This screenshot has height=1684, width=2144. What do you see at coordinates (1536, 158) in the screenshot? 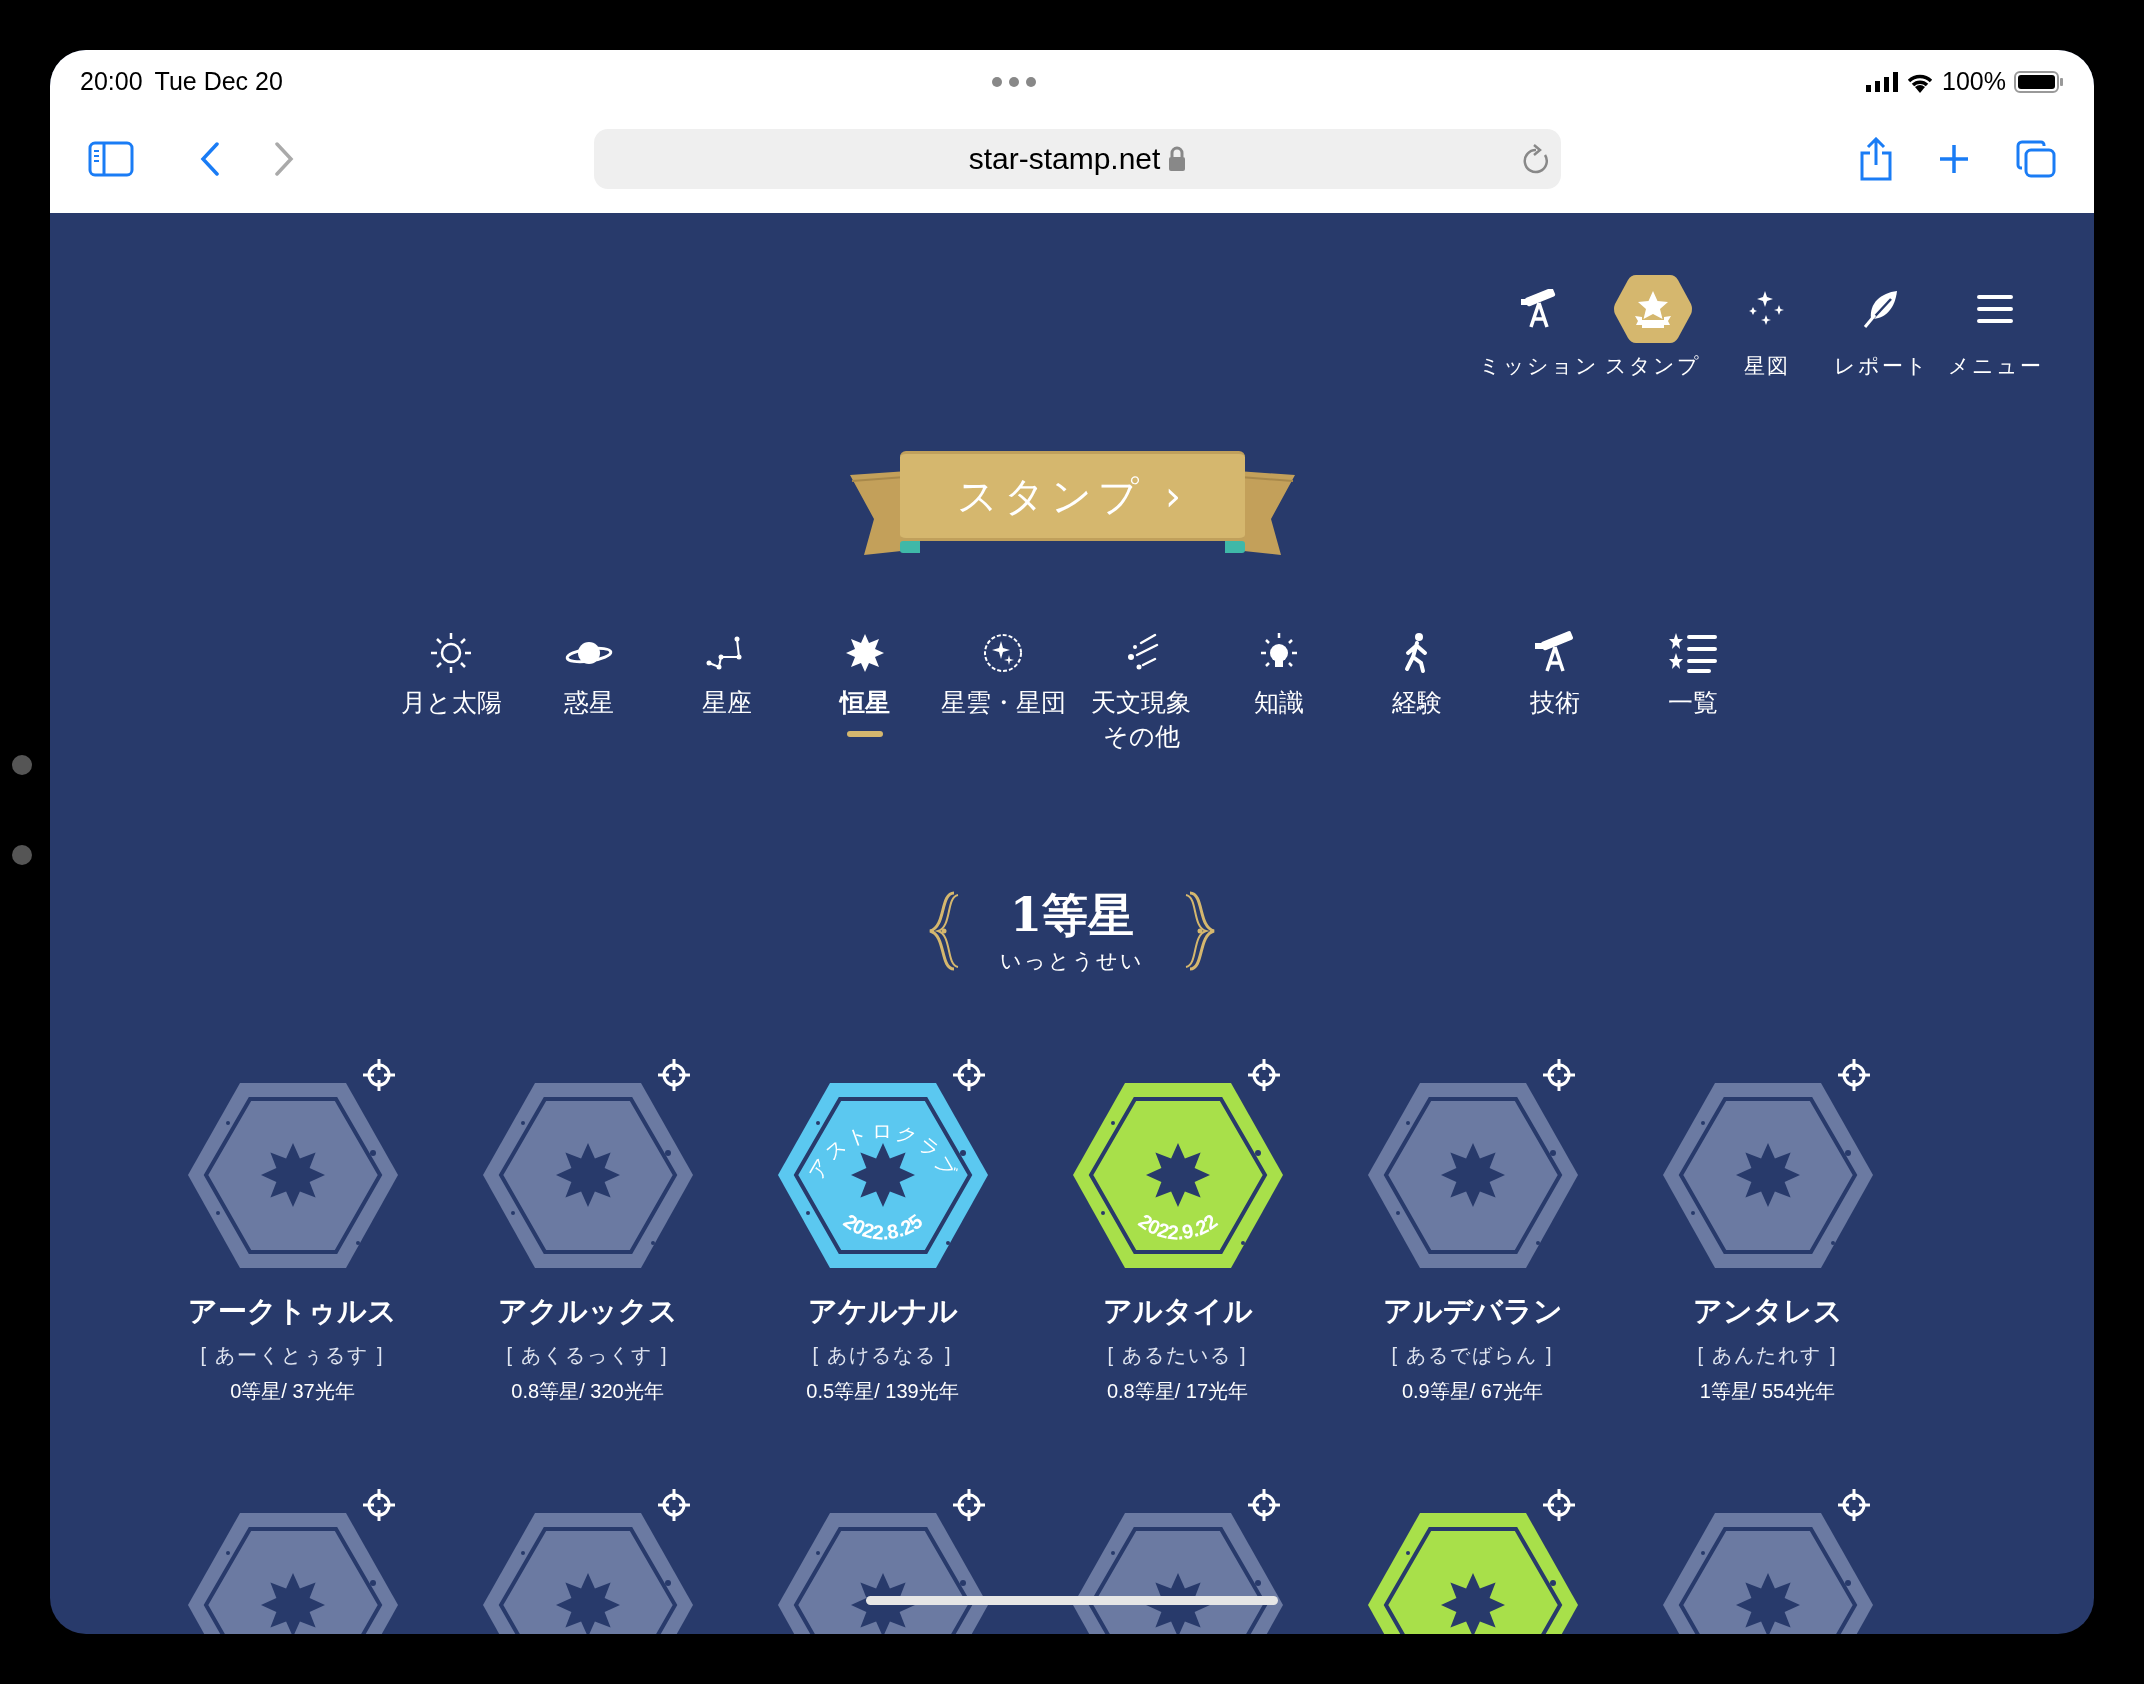
I see `reload-icon` at bounding box center [1536, 158].